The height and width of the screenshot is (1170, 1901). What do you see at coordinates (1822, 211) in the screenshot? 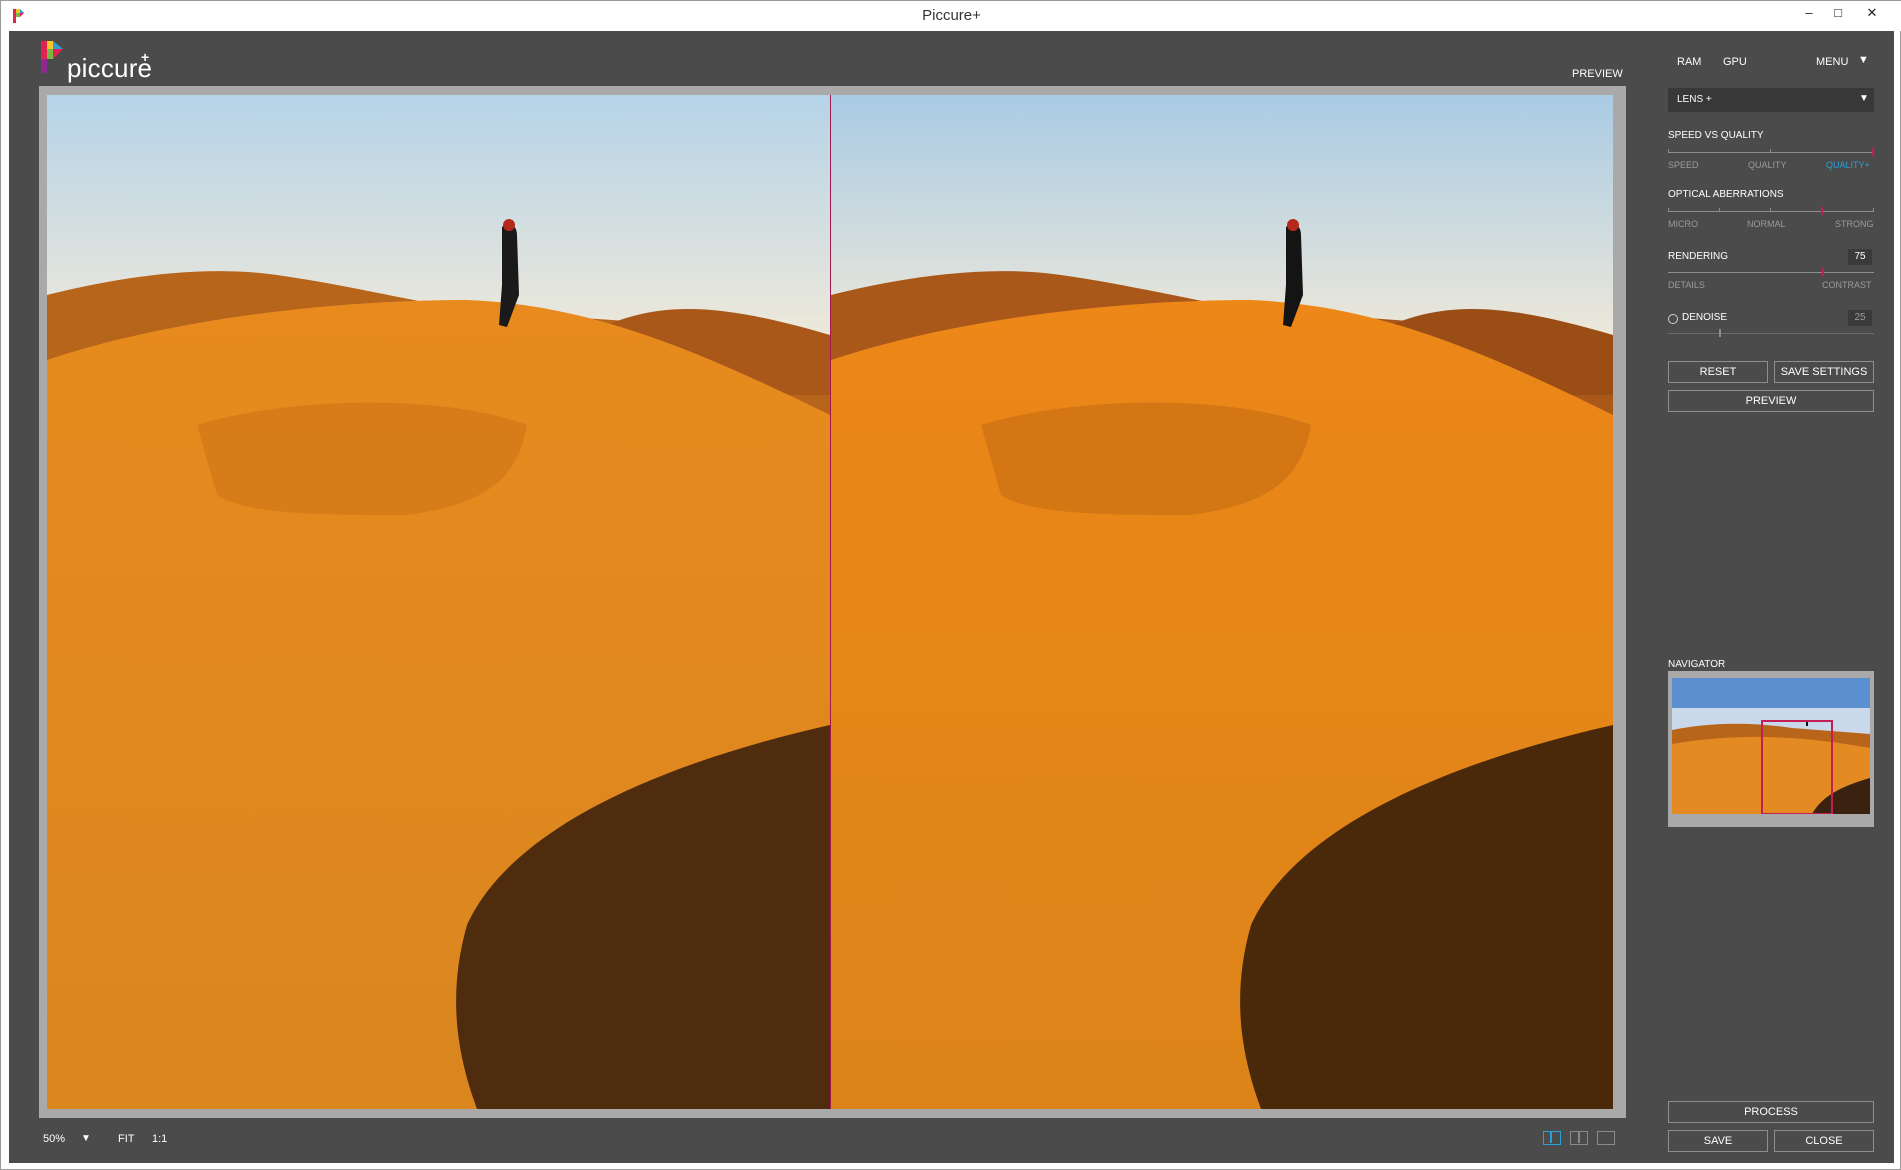
I see `optical-aberrations-thumb` at bounding box center [1822, 211].